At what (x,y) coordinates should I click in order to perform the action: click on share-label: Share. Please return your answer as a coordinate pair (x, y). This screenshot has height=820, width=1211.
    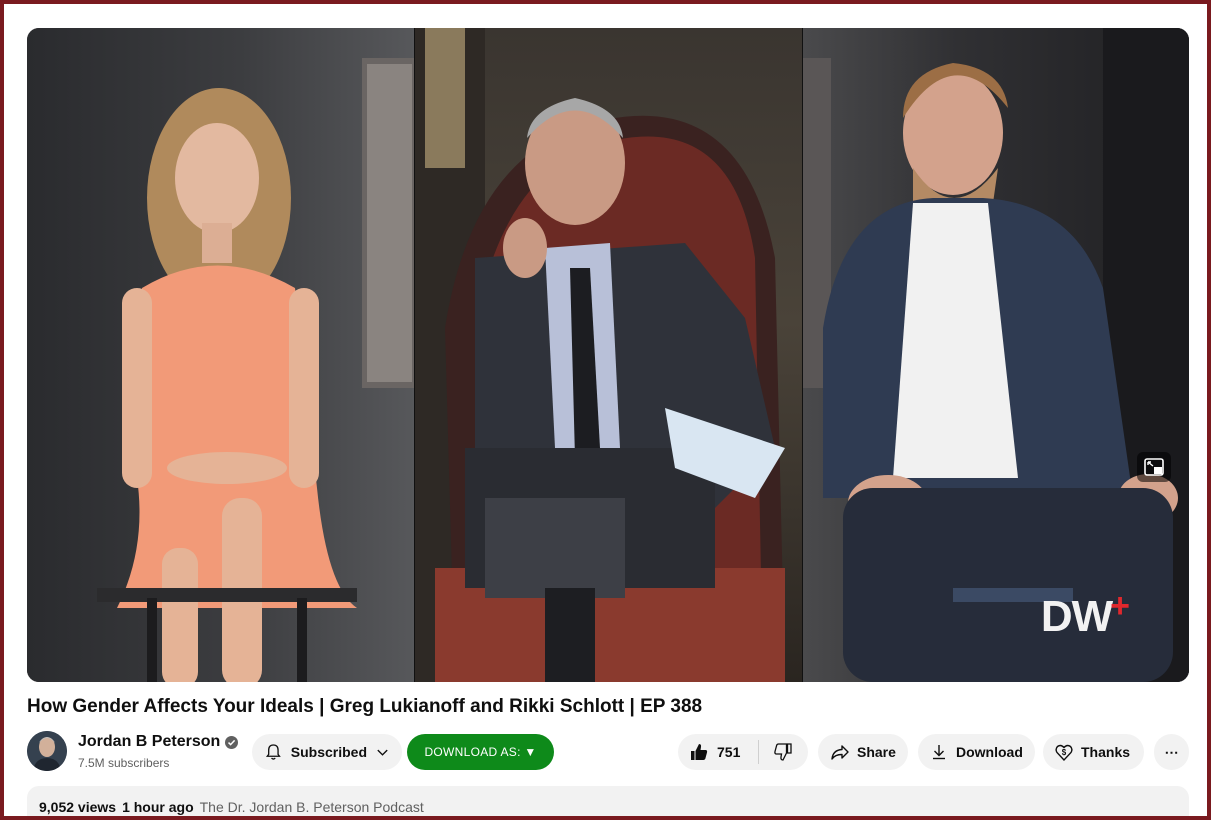
    Looking at the image, I should click on (876, 752).